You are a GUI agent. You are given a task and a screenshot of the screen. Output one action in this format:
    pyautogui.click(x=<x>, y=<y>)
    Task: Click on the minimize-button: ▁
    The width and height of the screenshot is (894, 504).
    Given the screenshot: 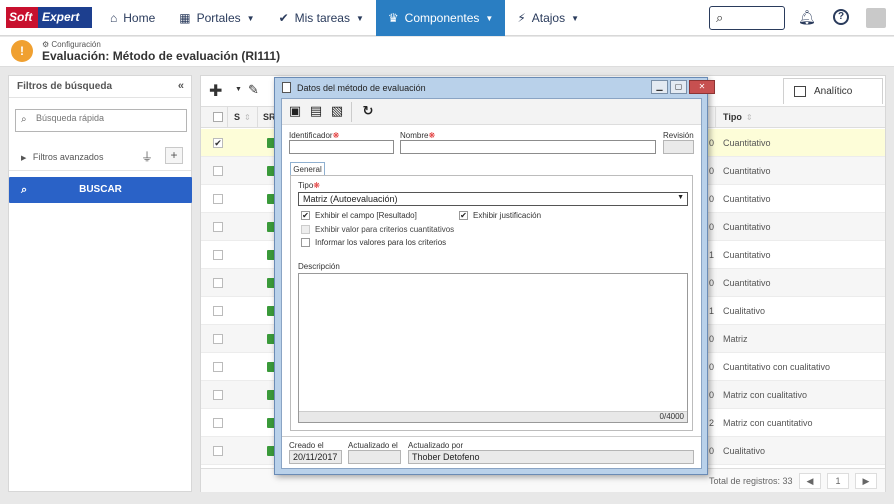 What is the action you would take?
    pyautogui.click(x=659, y=87)
    